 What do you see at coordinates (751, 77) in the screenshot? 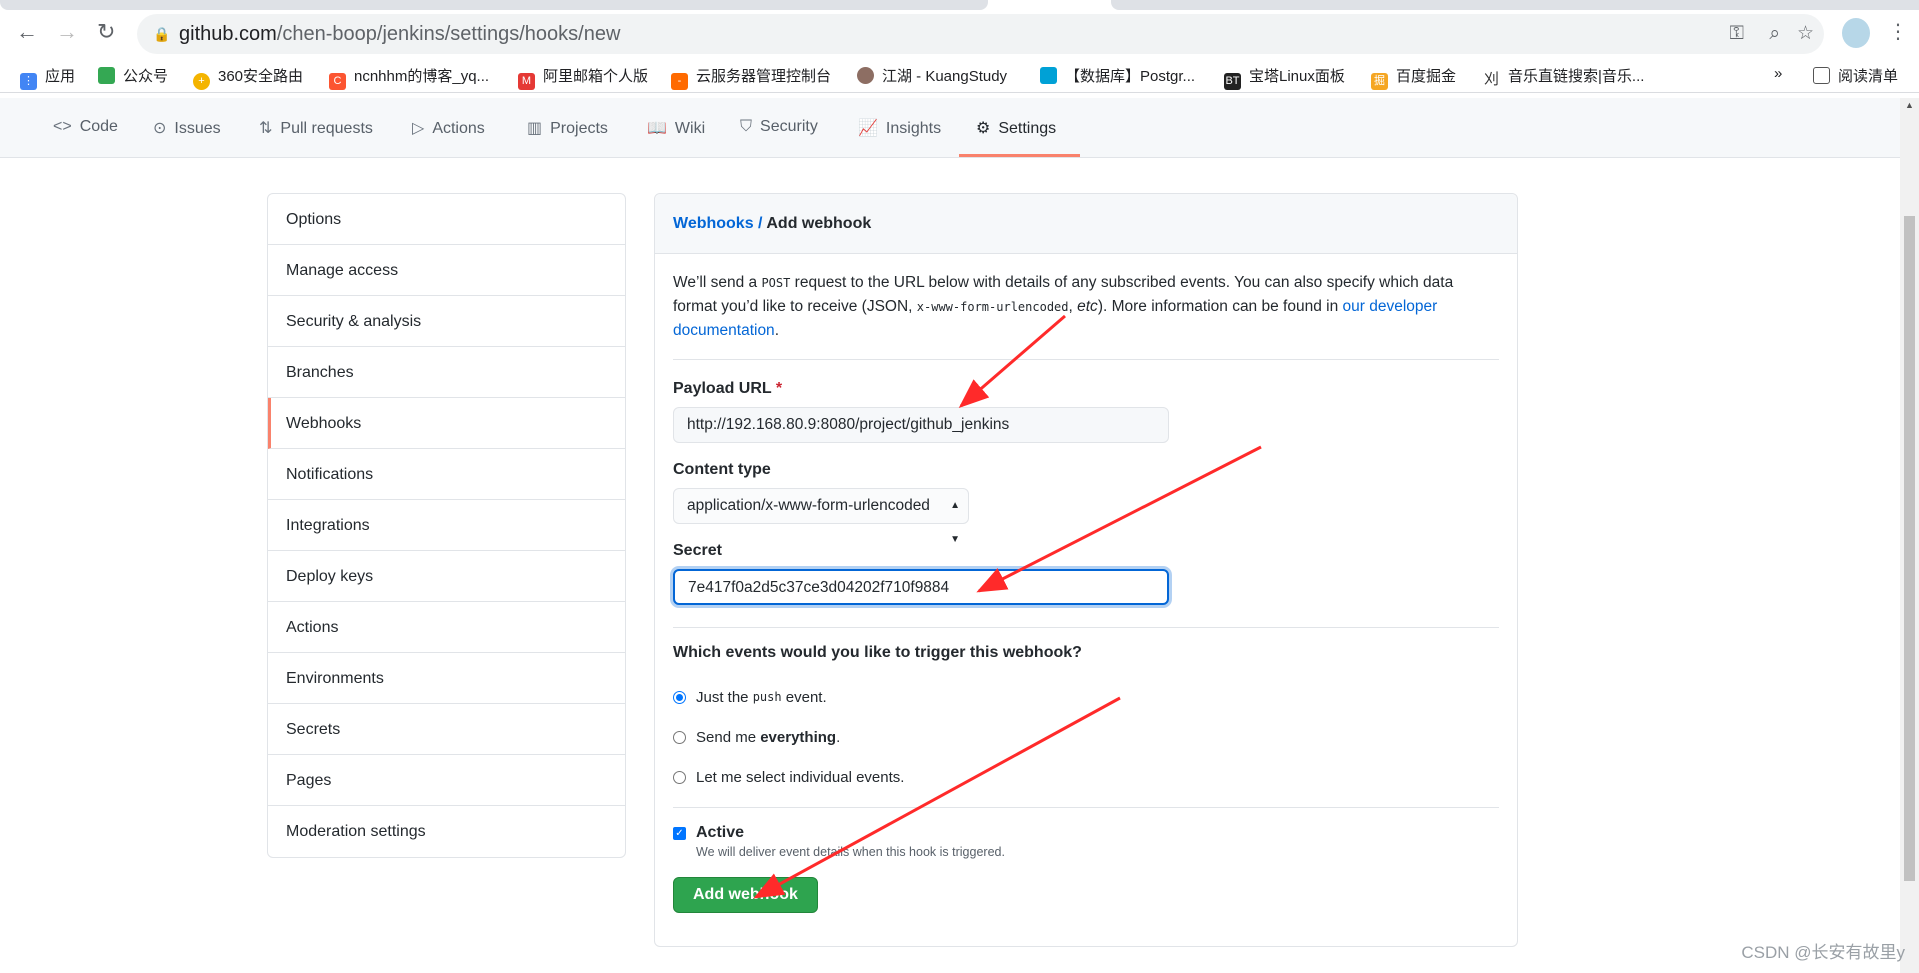
I see `bookmark: - 云服务器管理控制台` at bounding box center [751, 77].